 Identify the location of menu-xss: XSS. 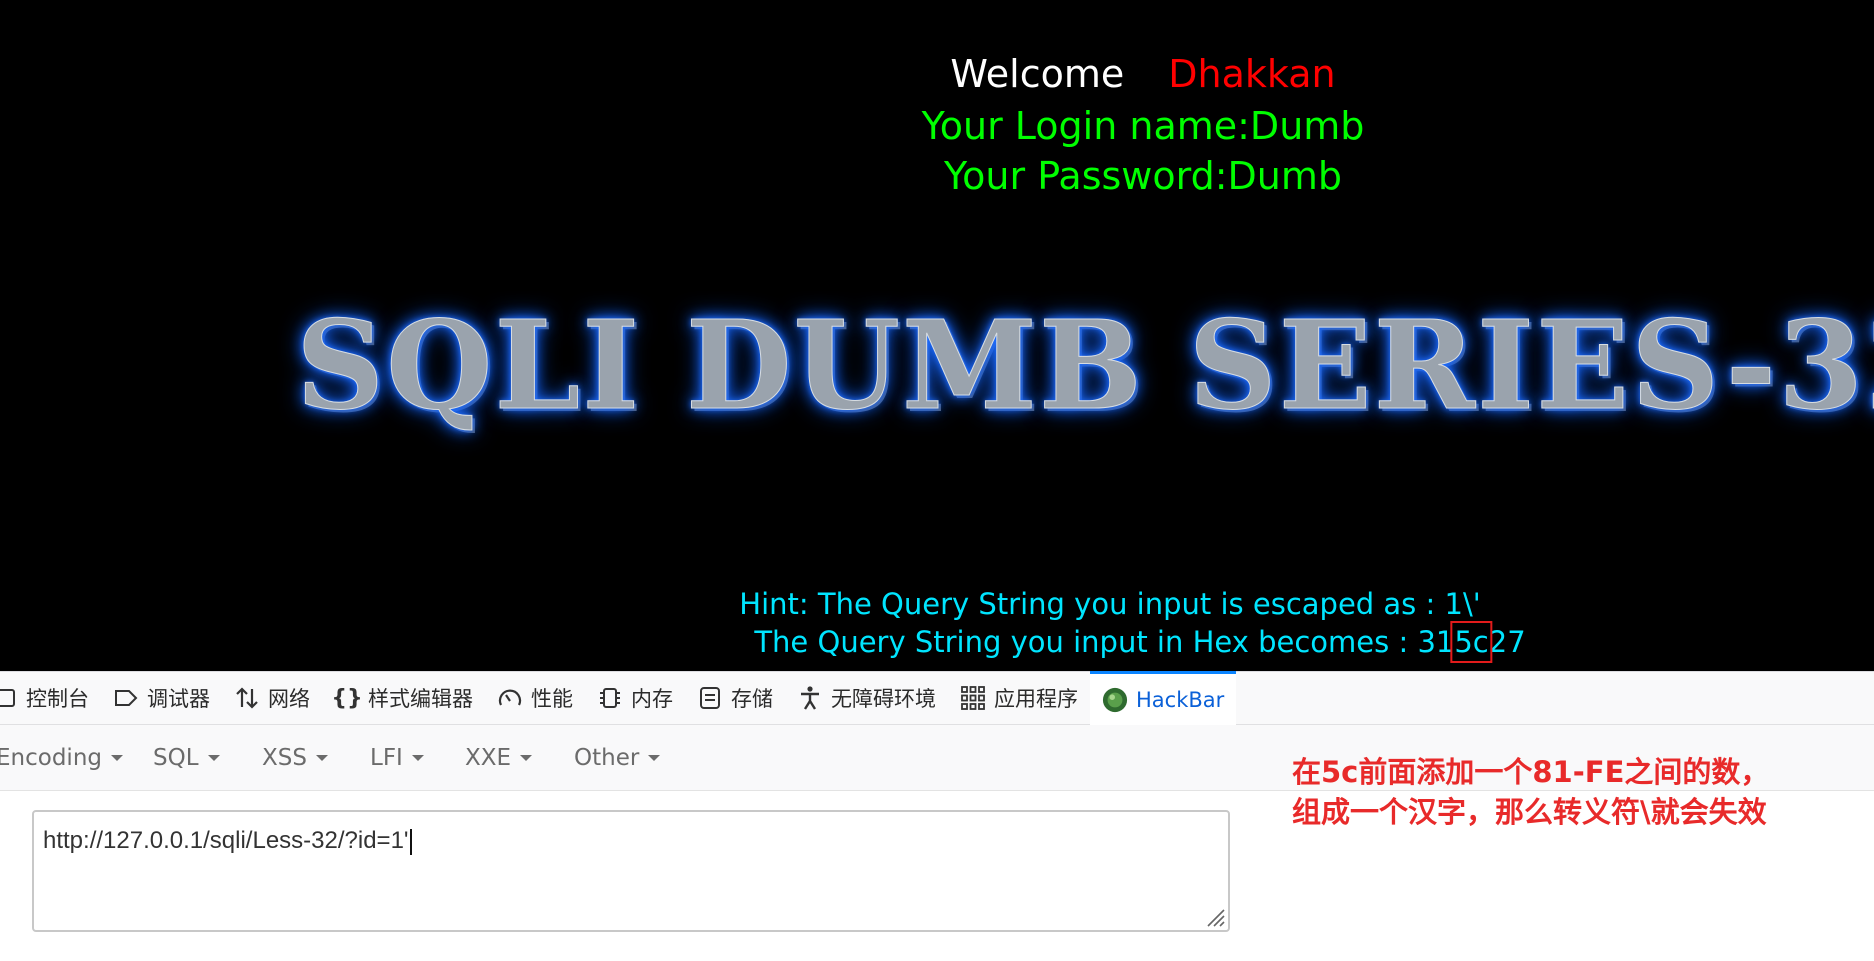
(295, 758).